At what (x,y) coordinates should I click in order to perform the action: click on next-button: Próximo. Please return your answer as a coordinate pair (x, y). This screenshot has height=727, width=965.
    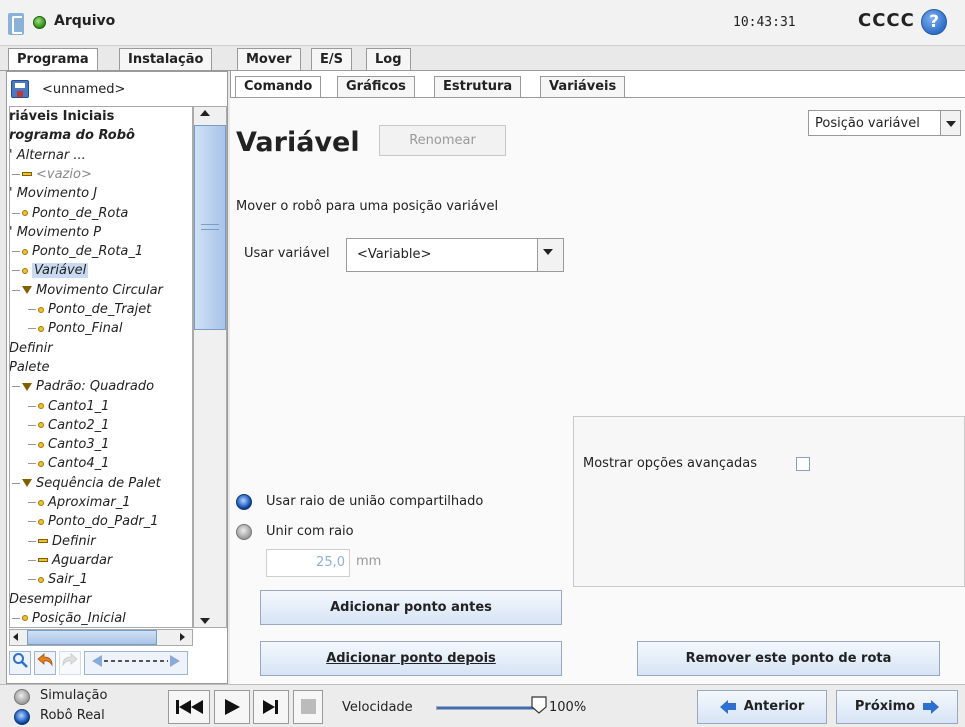
    Looking at the image, I should click on (897, 707).